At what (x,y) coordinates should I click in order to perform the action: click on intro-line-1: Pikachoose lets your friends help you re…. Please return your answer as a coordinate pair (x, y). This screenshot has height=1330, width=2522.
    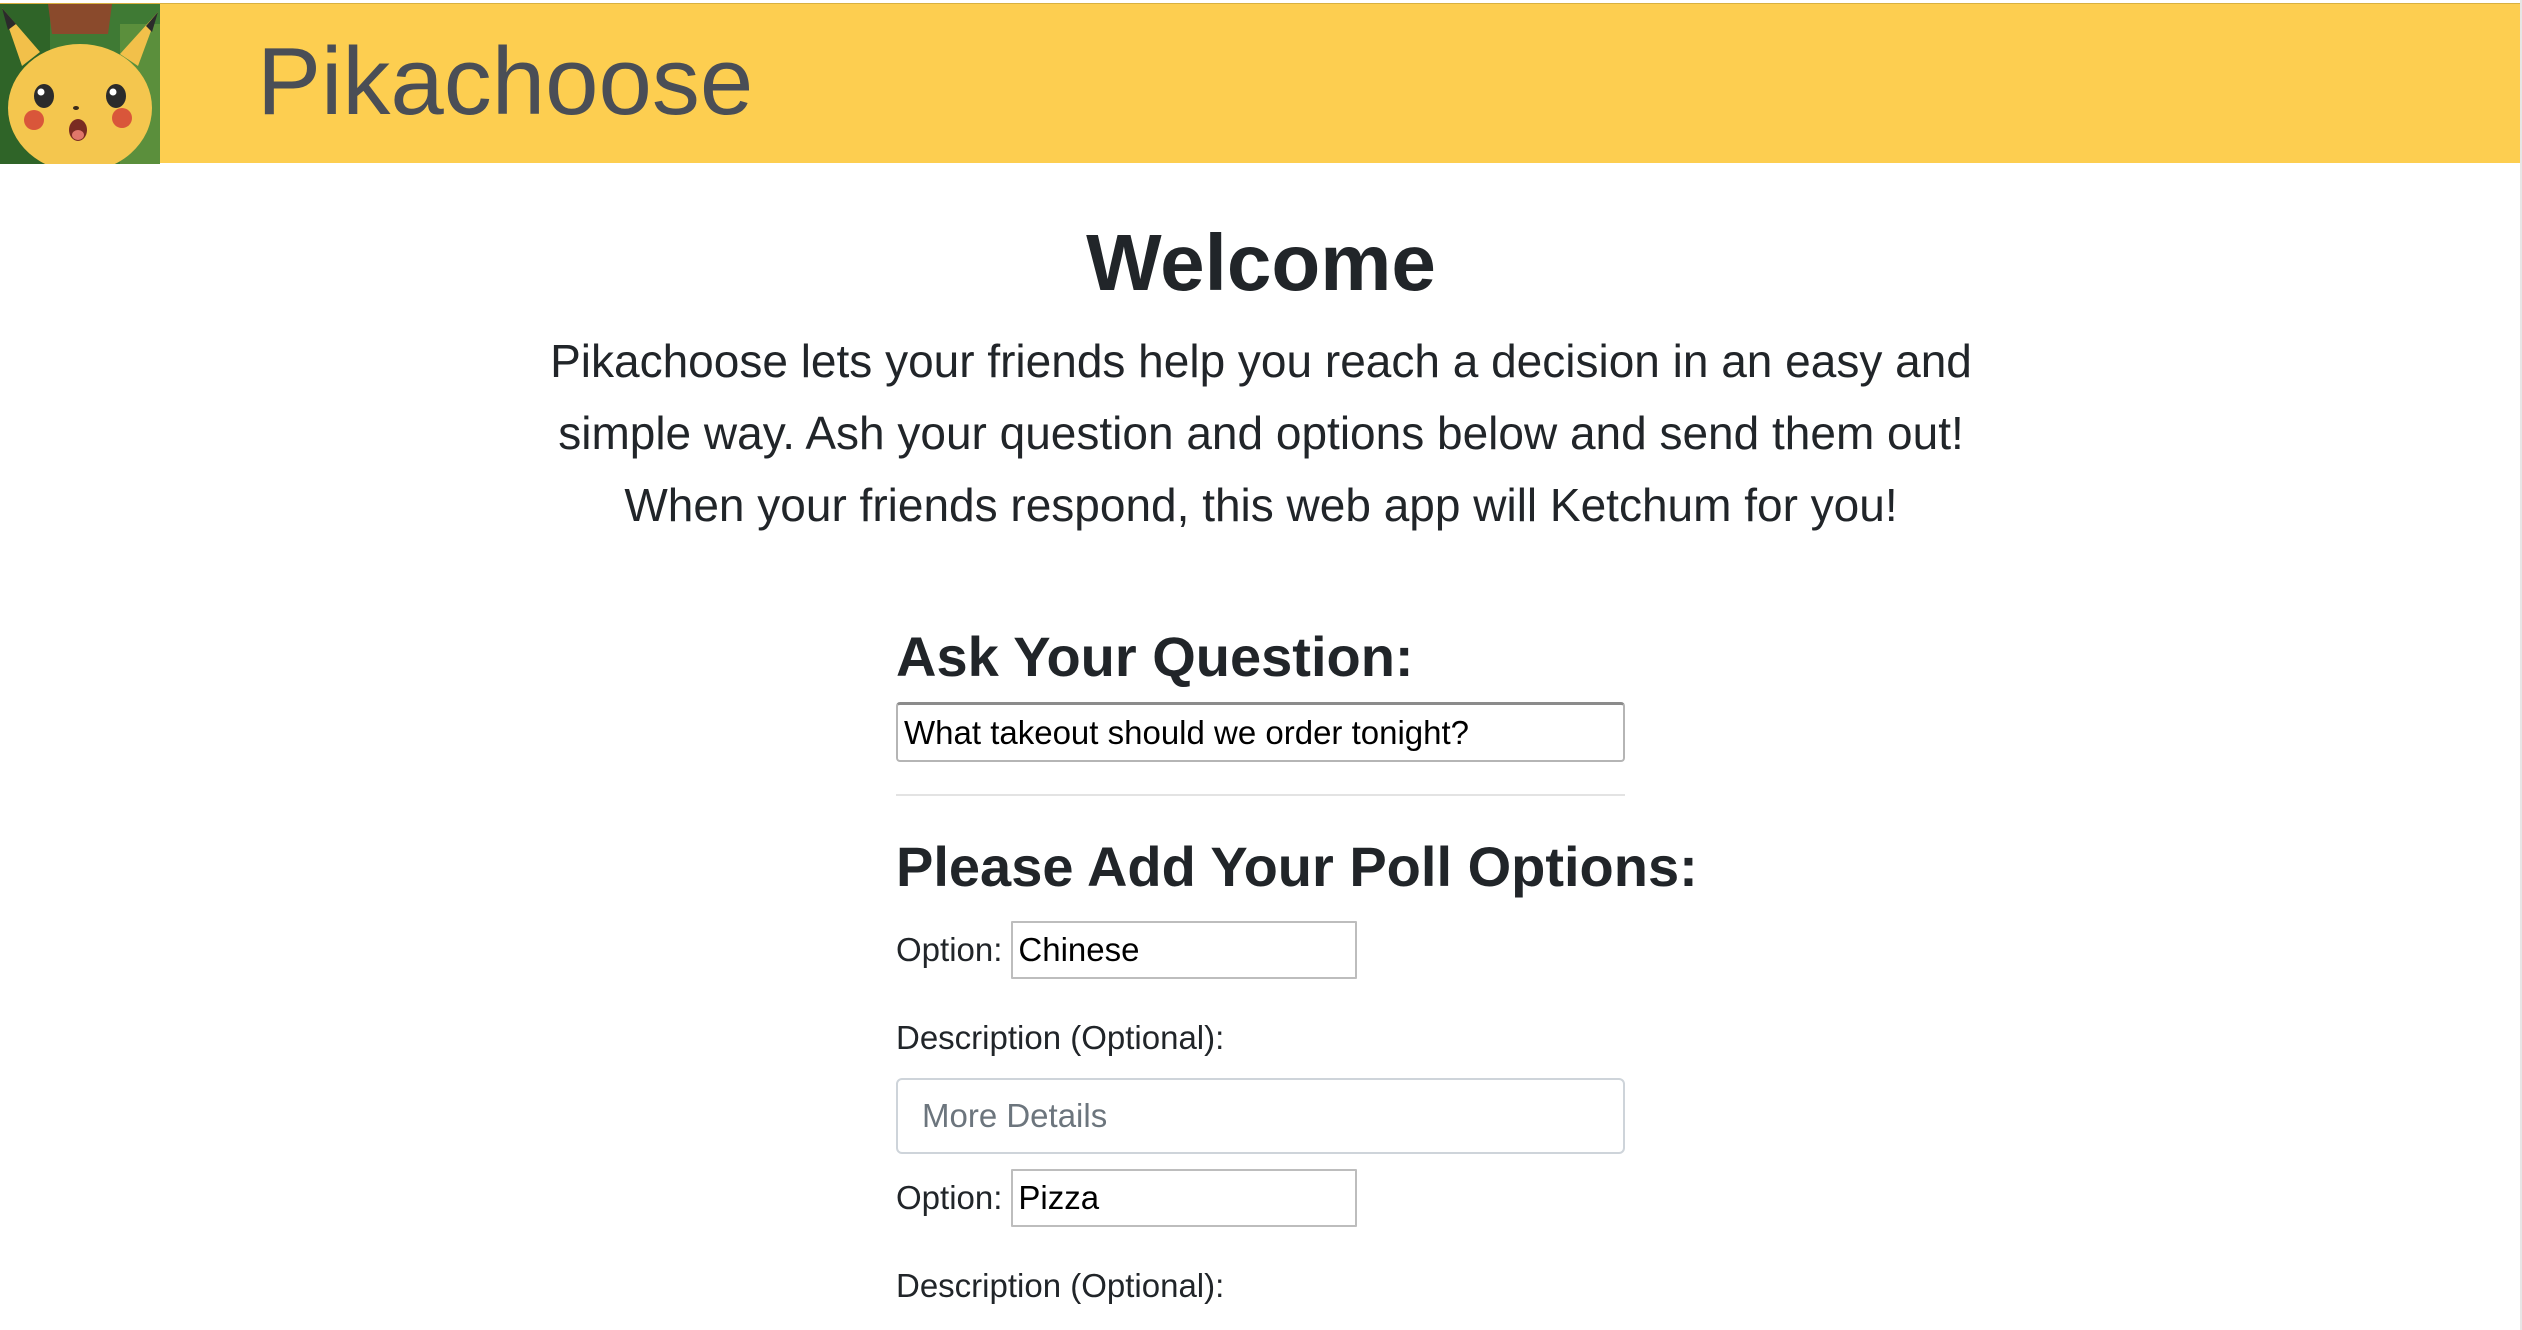
    Looking at the image, I should click on (1261, 361).